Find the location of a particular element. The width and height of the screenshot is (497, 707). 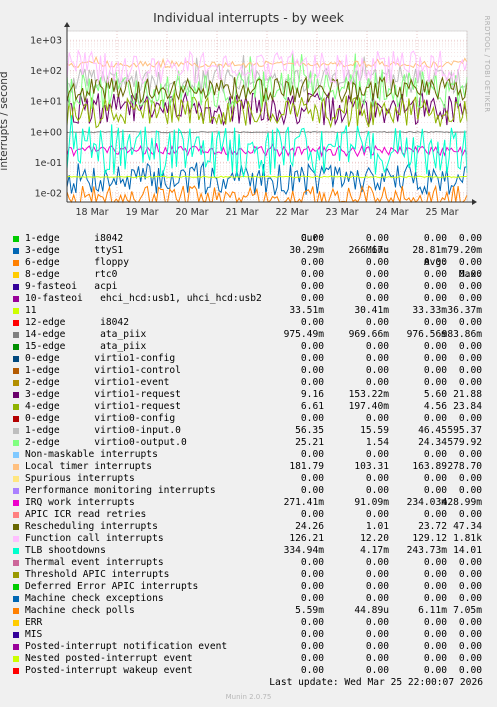

legend-value-cur: 126.21 is located at coordinates (306, 538).